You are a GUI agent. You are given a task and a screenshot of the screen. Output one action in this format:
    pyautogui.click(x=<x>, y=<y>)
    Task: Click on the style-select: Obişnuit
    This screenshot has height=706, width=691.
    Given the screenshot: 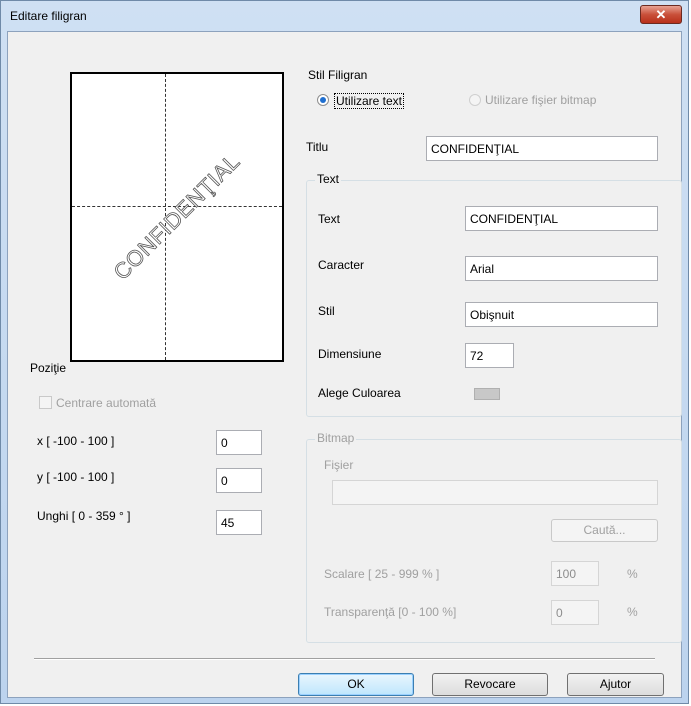 What is the action you would take?
    pyautogui.click(x=561, y=314)
    